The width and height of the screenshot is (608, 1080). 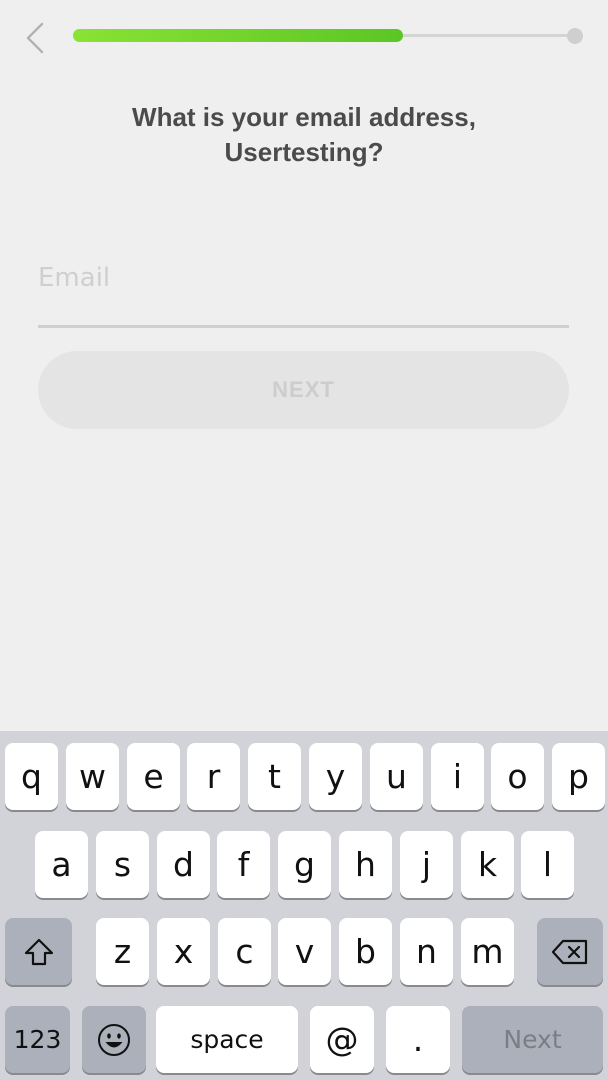 I want to click on key-p: p, so click(x=578, y=776).